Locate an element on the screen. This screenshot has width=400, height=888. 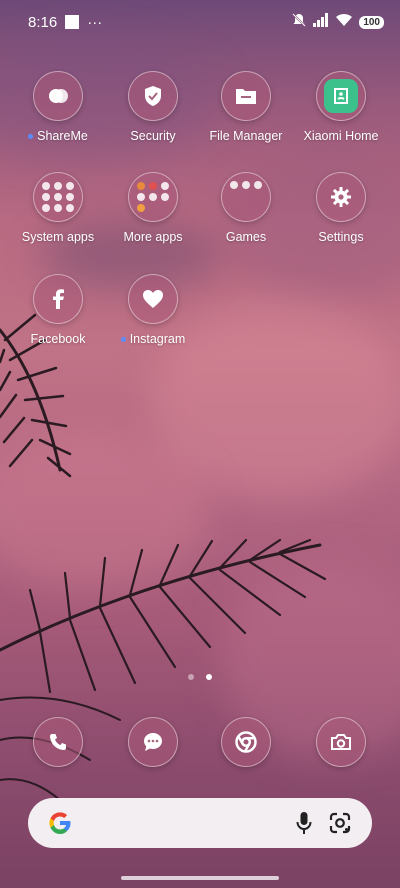
page-dot-active is located at coordinates (209, 677).